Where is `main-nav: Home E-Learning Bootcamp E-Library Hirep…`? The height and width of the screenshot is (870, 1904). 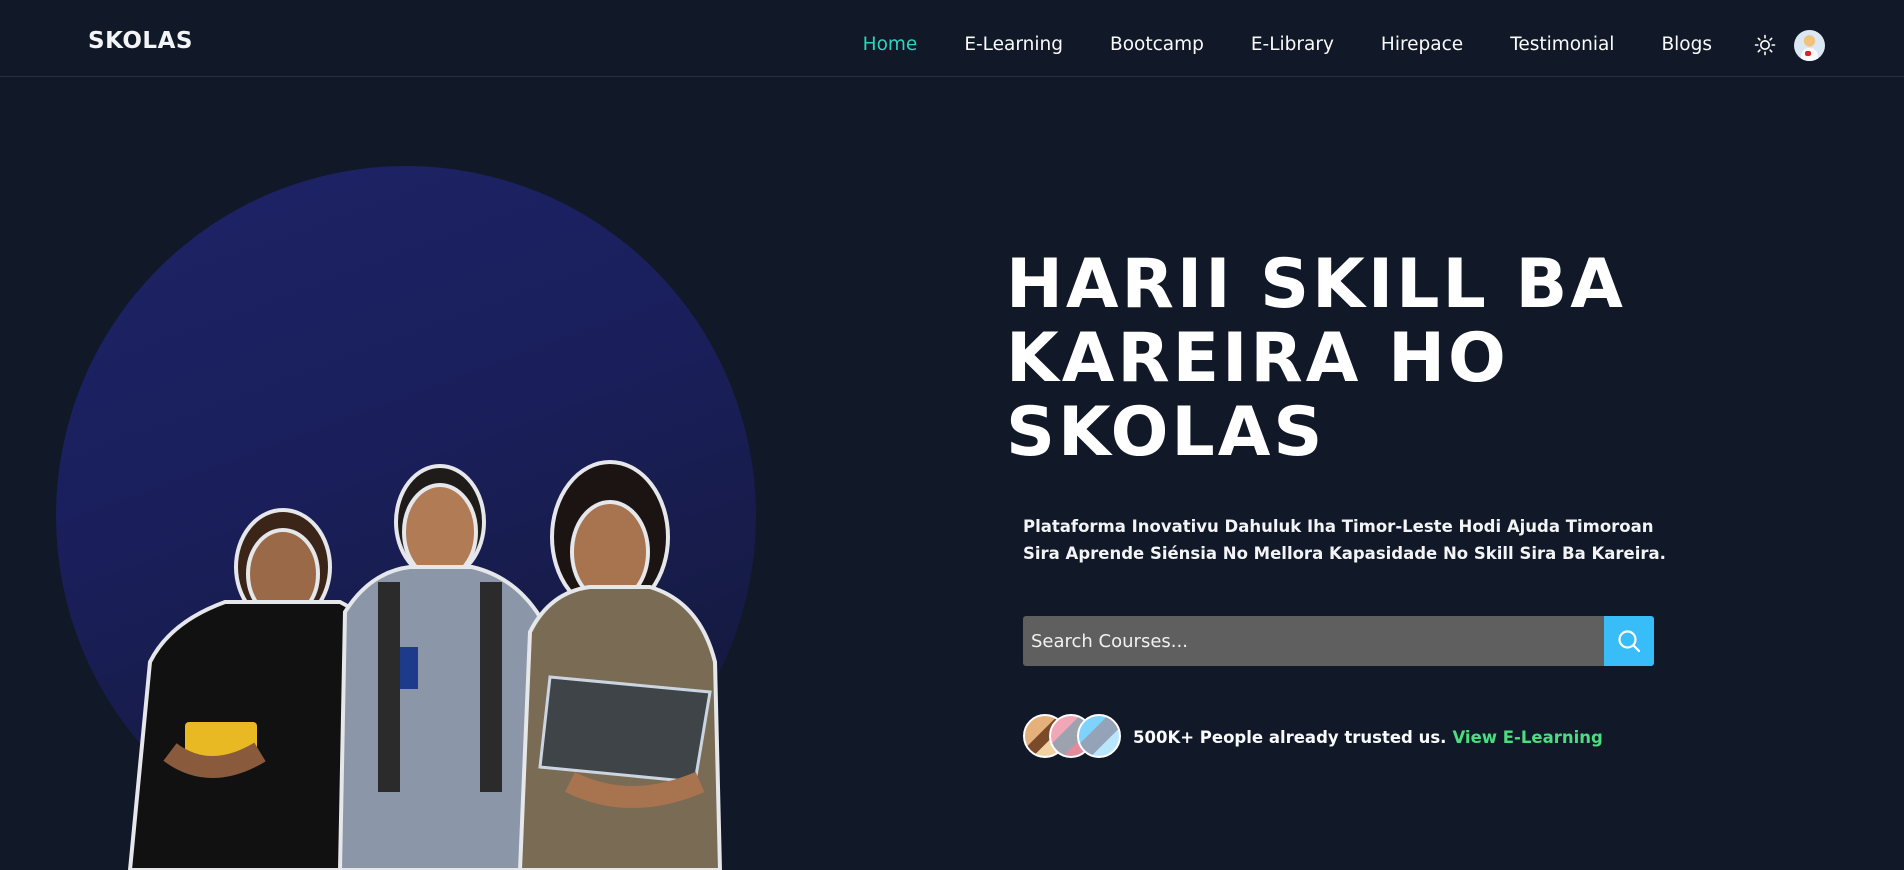
main-nav: Home E-Learning Bootcamp E-Library Hirep… is located at coordinates (1287, 44).